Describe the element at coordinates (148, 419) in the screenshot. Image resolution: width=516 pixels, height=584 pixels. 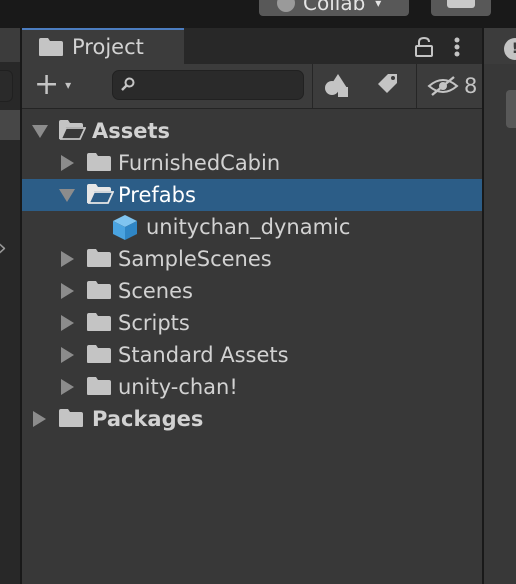
I see `tree-label: Packages` at that location.